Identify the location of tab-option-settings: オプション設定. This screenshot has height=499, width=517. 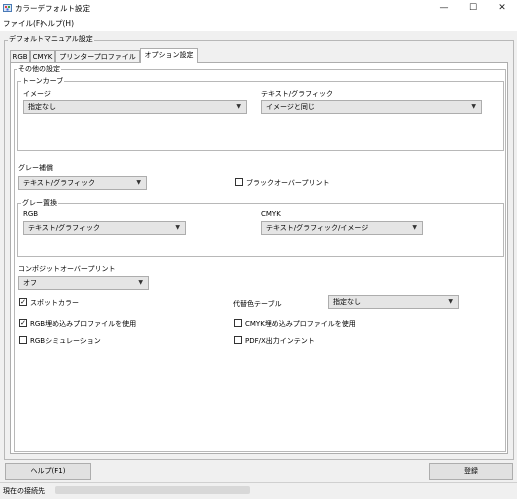
(169, 55).